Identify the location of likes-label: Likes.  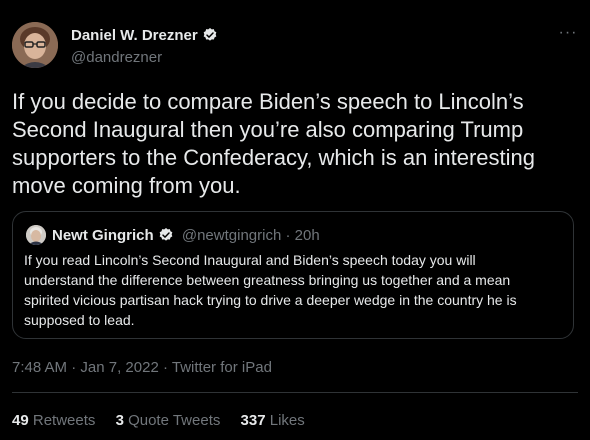
(287, 420).